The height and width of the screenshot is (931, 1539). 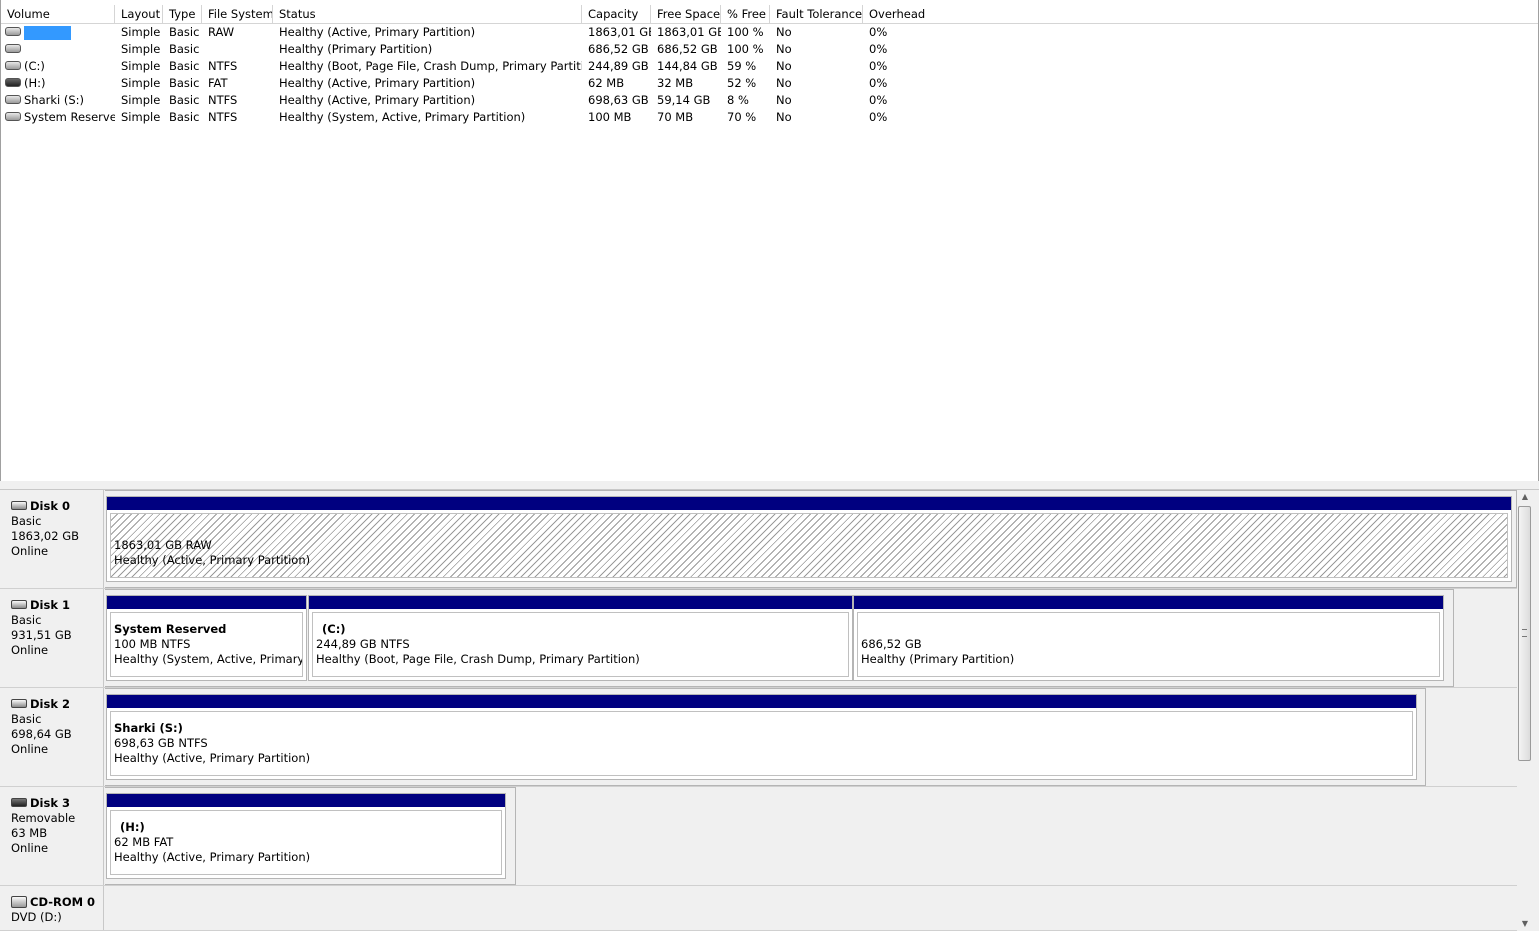 I want to click on col-fault-tolerance: Fault Tolerance, so click(x=816, y=14).